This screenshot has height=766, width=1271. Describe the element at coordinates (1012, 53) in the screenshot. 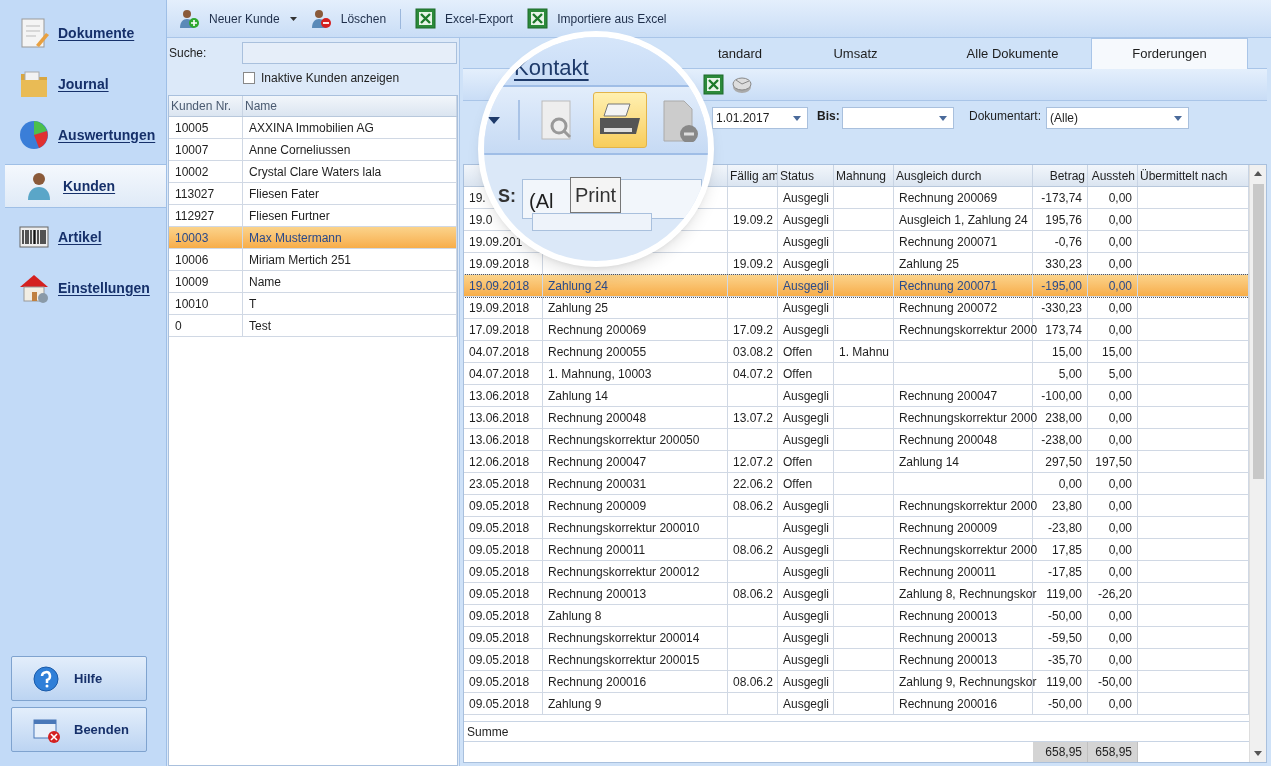

I see `tab: Alle Dokumente` at that location.